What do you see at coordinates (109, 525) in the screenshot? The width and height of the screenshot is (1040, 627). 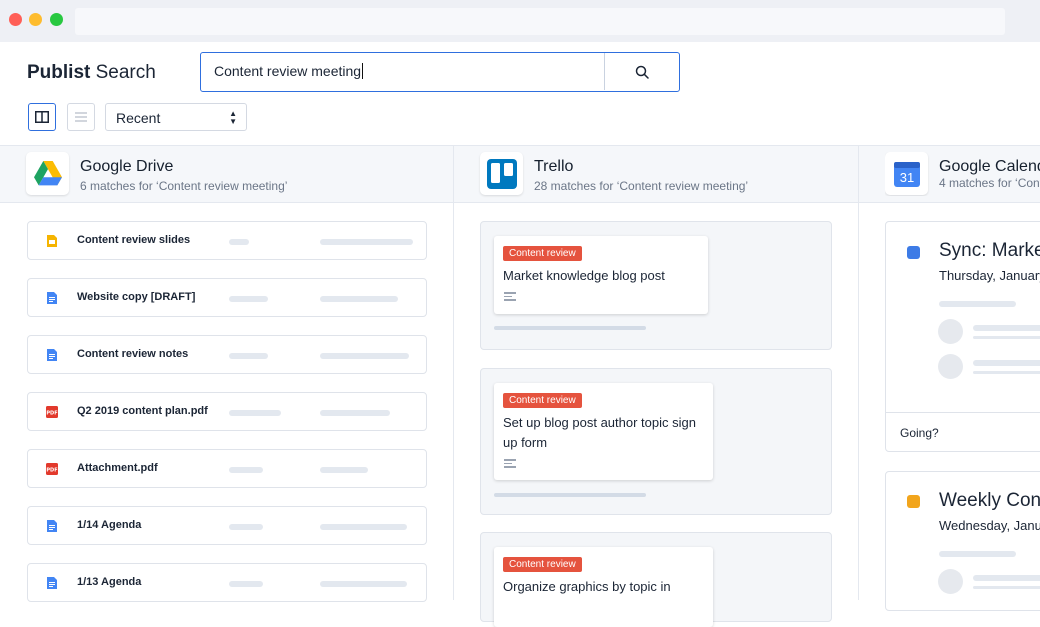 I see `file-name: 1/14 Agenda` at bounding box center [109, 525].